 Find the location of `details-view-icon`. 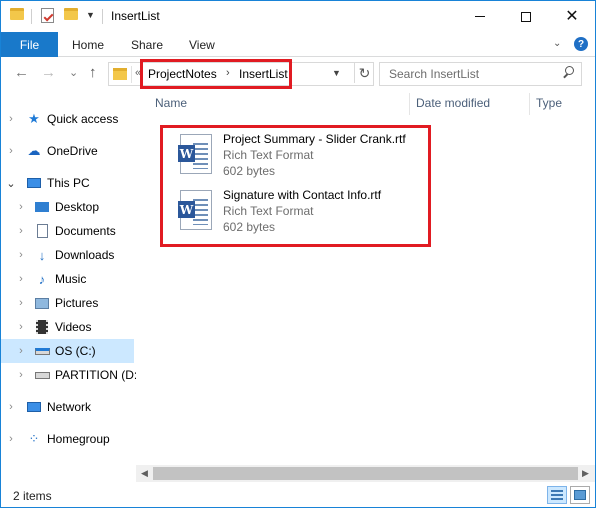

details-view-icon is located at coordinates (557, 495).